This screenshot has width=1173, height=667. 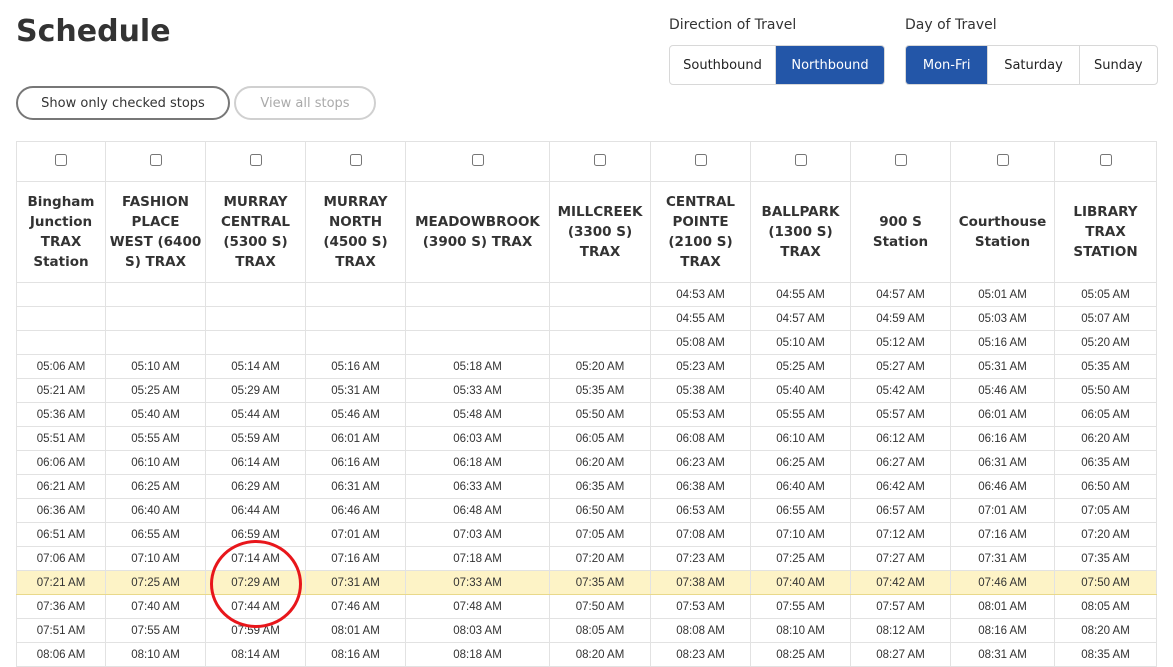 What do you see at coordinates (947, 65) in the screenshot?
I see `mon-fri-button: Mon-Fri` at bounding box center [947, 65].